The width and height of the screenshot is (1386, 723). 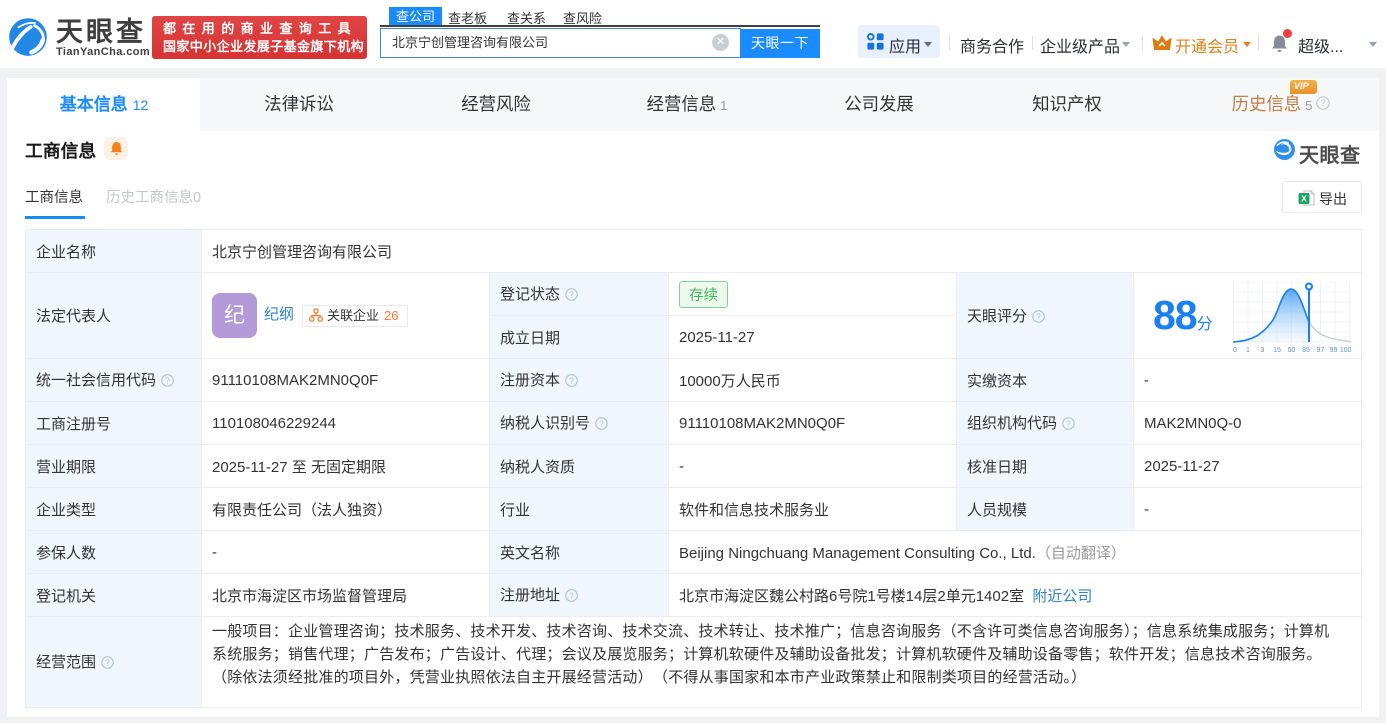 I want to click on svg-text: 0, so click(x=1235, y=350).